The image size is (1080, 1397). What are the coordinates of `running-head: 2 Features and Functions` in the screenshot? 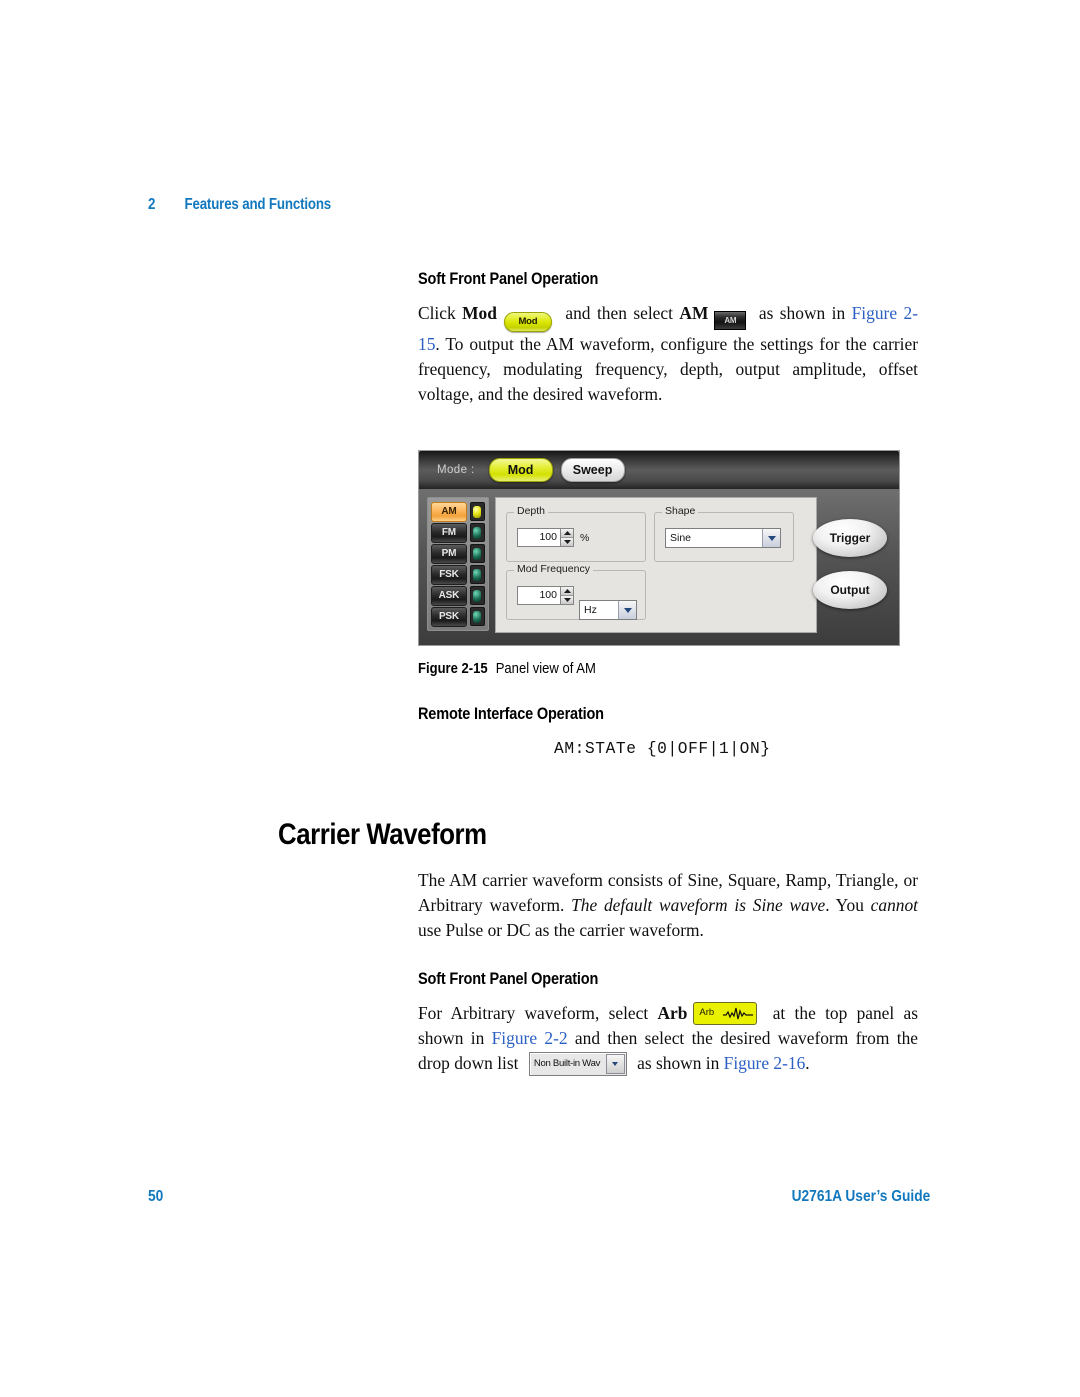 It's located at (239, 205).